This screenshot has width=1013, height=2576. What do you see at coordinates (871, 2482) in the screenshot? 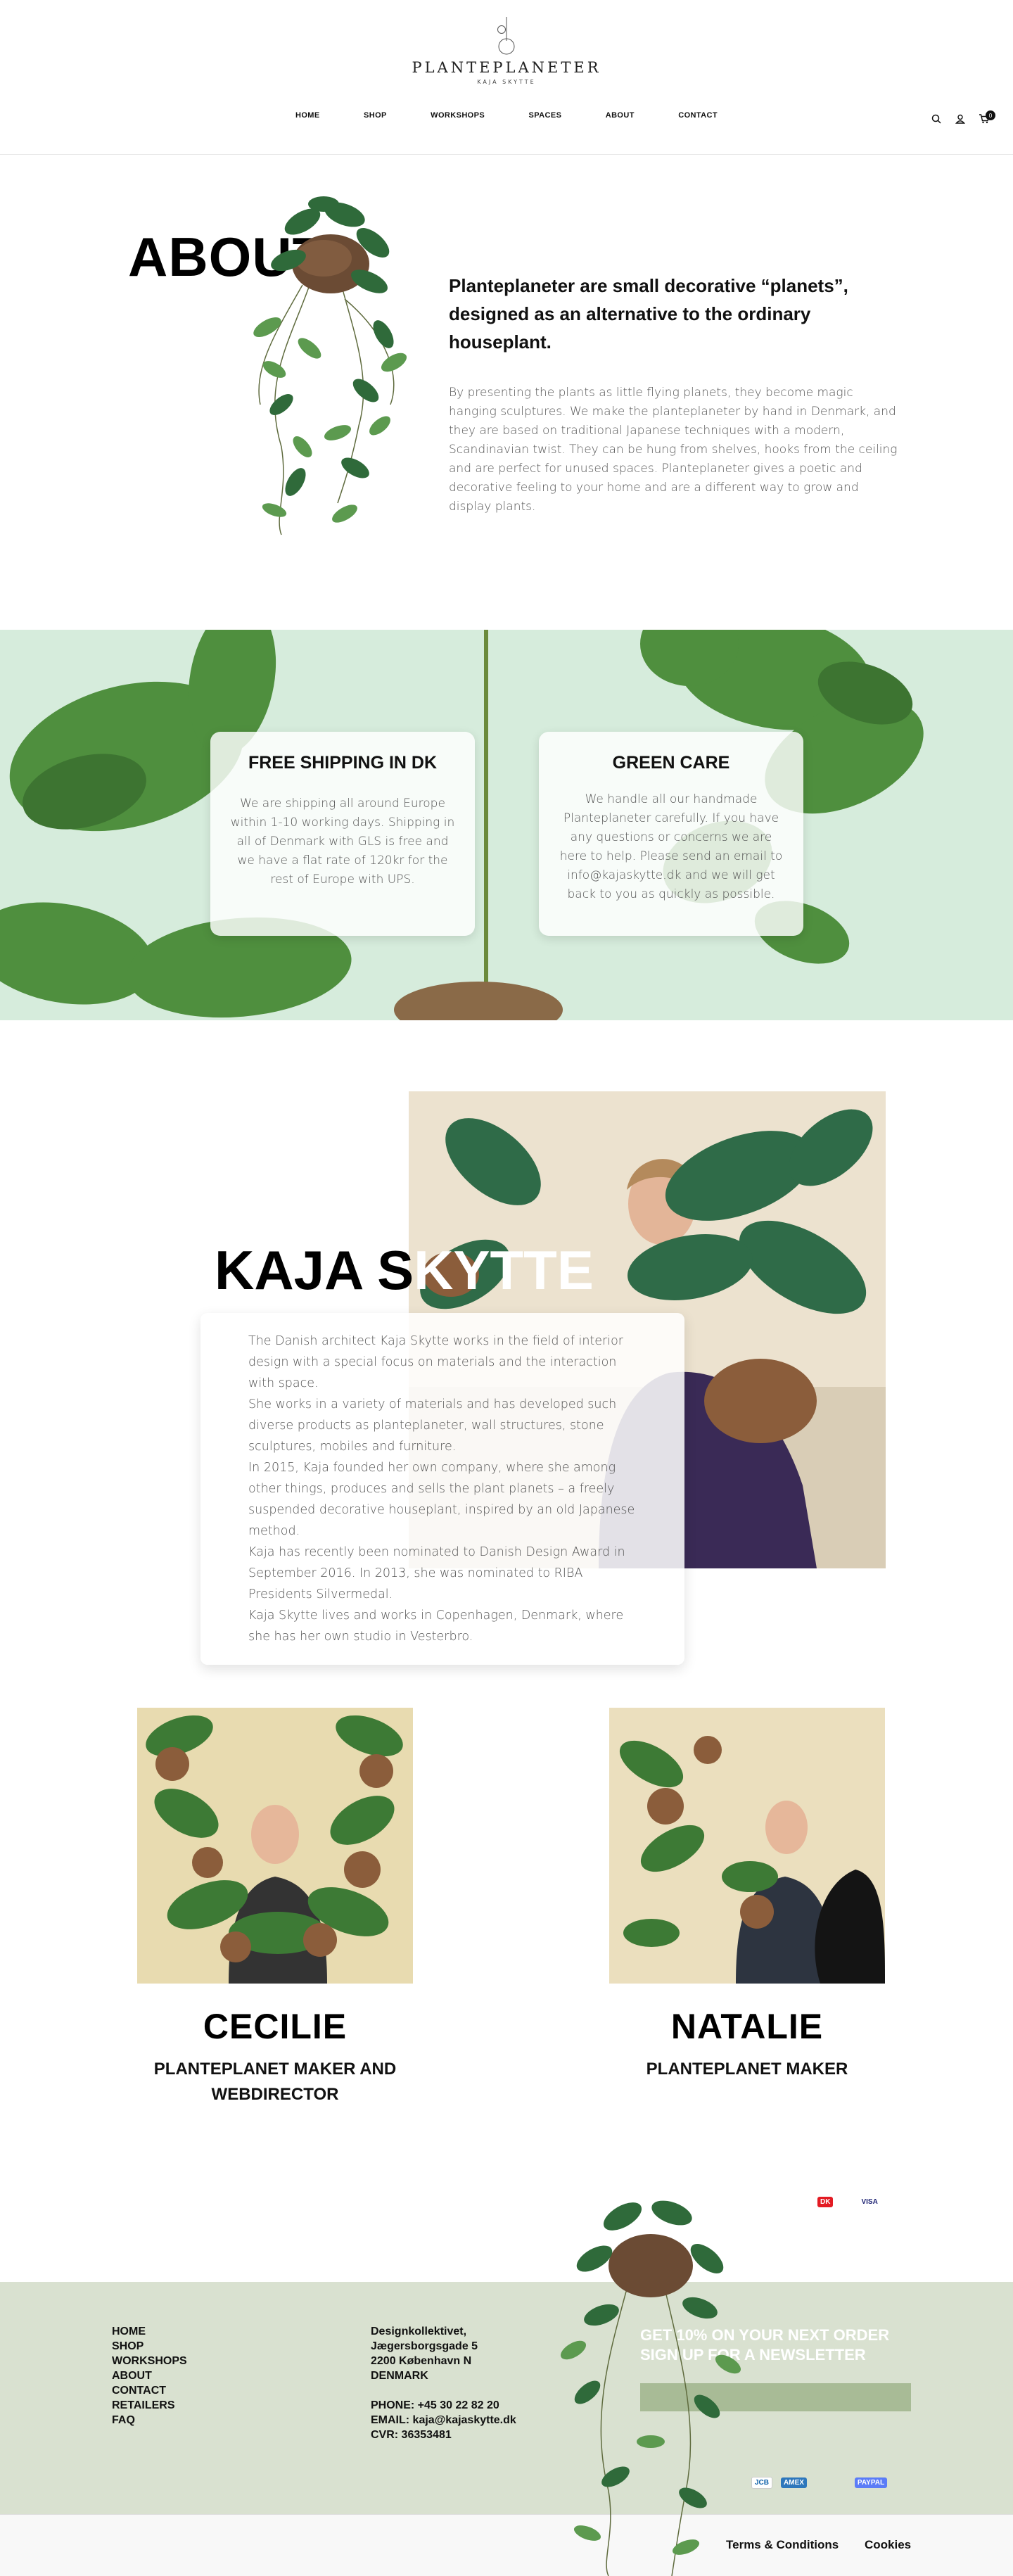
I see `paypal-icon: PAYPAL` at bounding box center [871, 2482].